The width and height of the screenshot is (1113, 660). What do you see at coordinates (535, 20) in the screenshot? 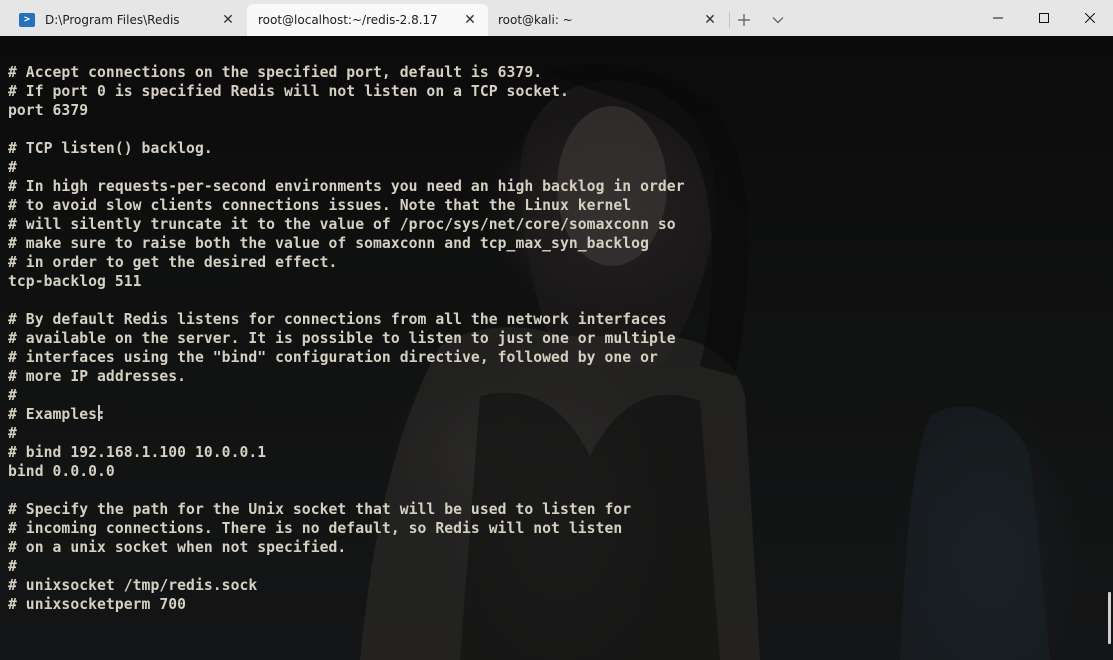
I see `tab-label: root@kali: ~` at bounding box center [535, 20].